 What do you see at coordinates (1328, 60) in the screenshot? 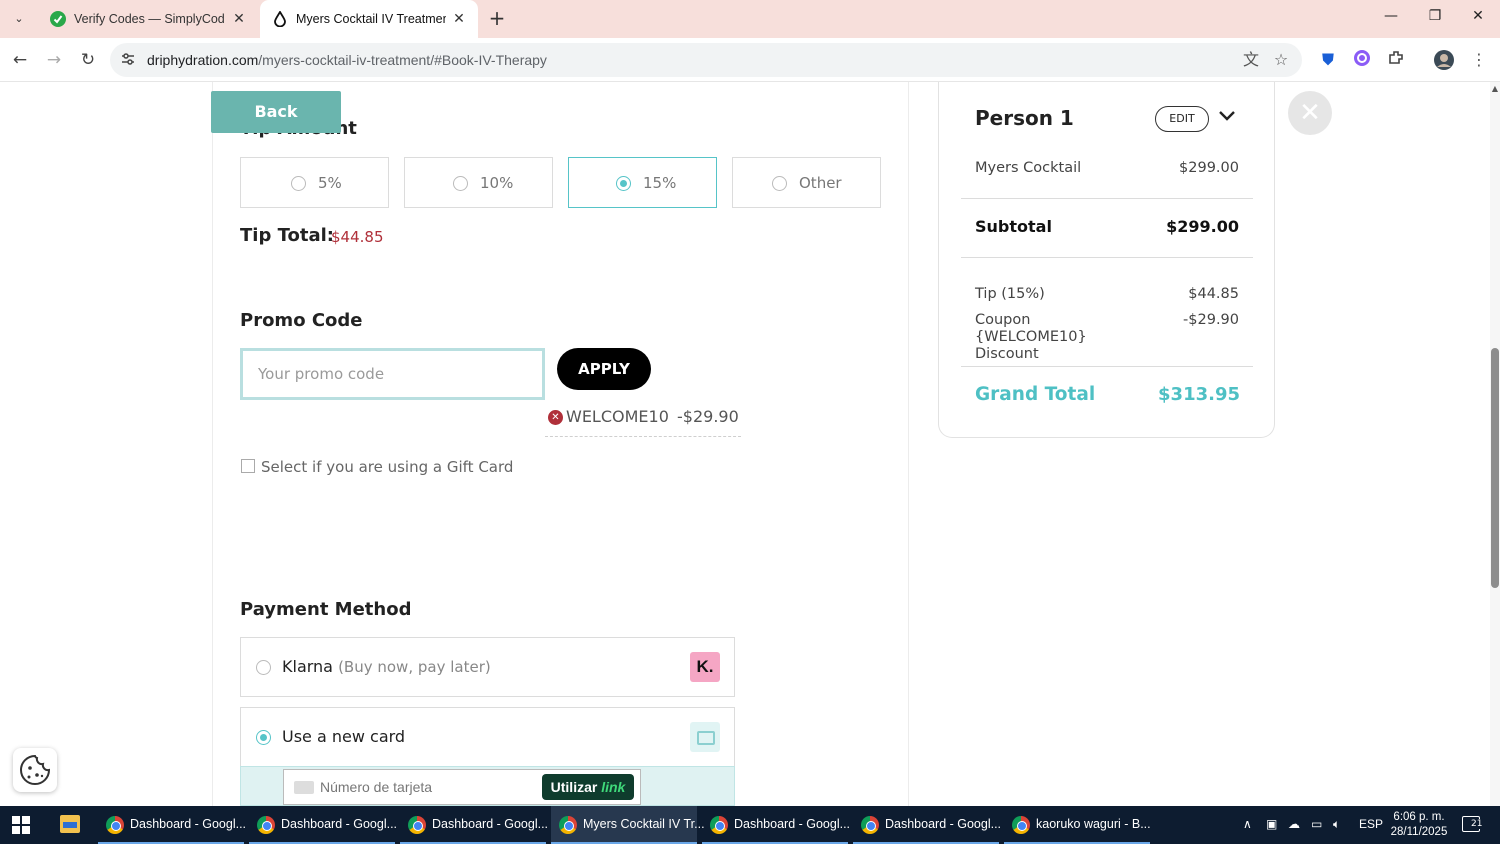
I see `shield-extension-icon: ⛊` at bounding box center [1328, 60].